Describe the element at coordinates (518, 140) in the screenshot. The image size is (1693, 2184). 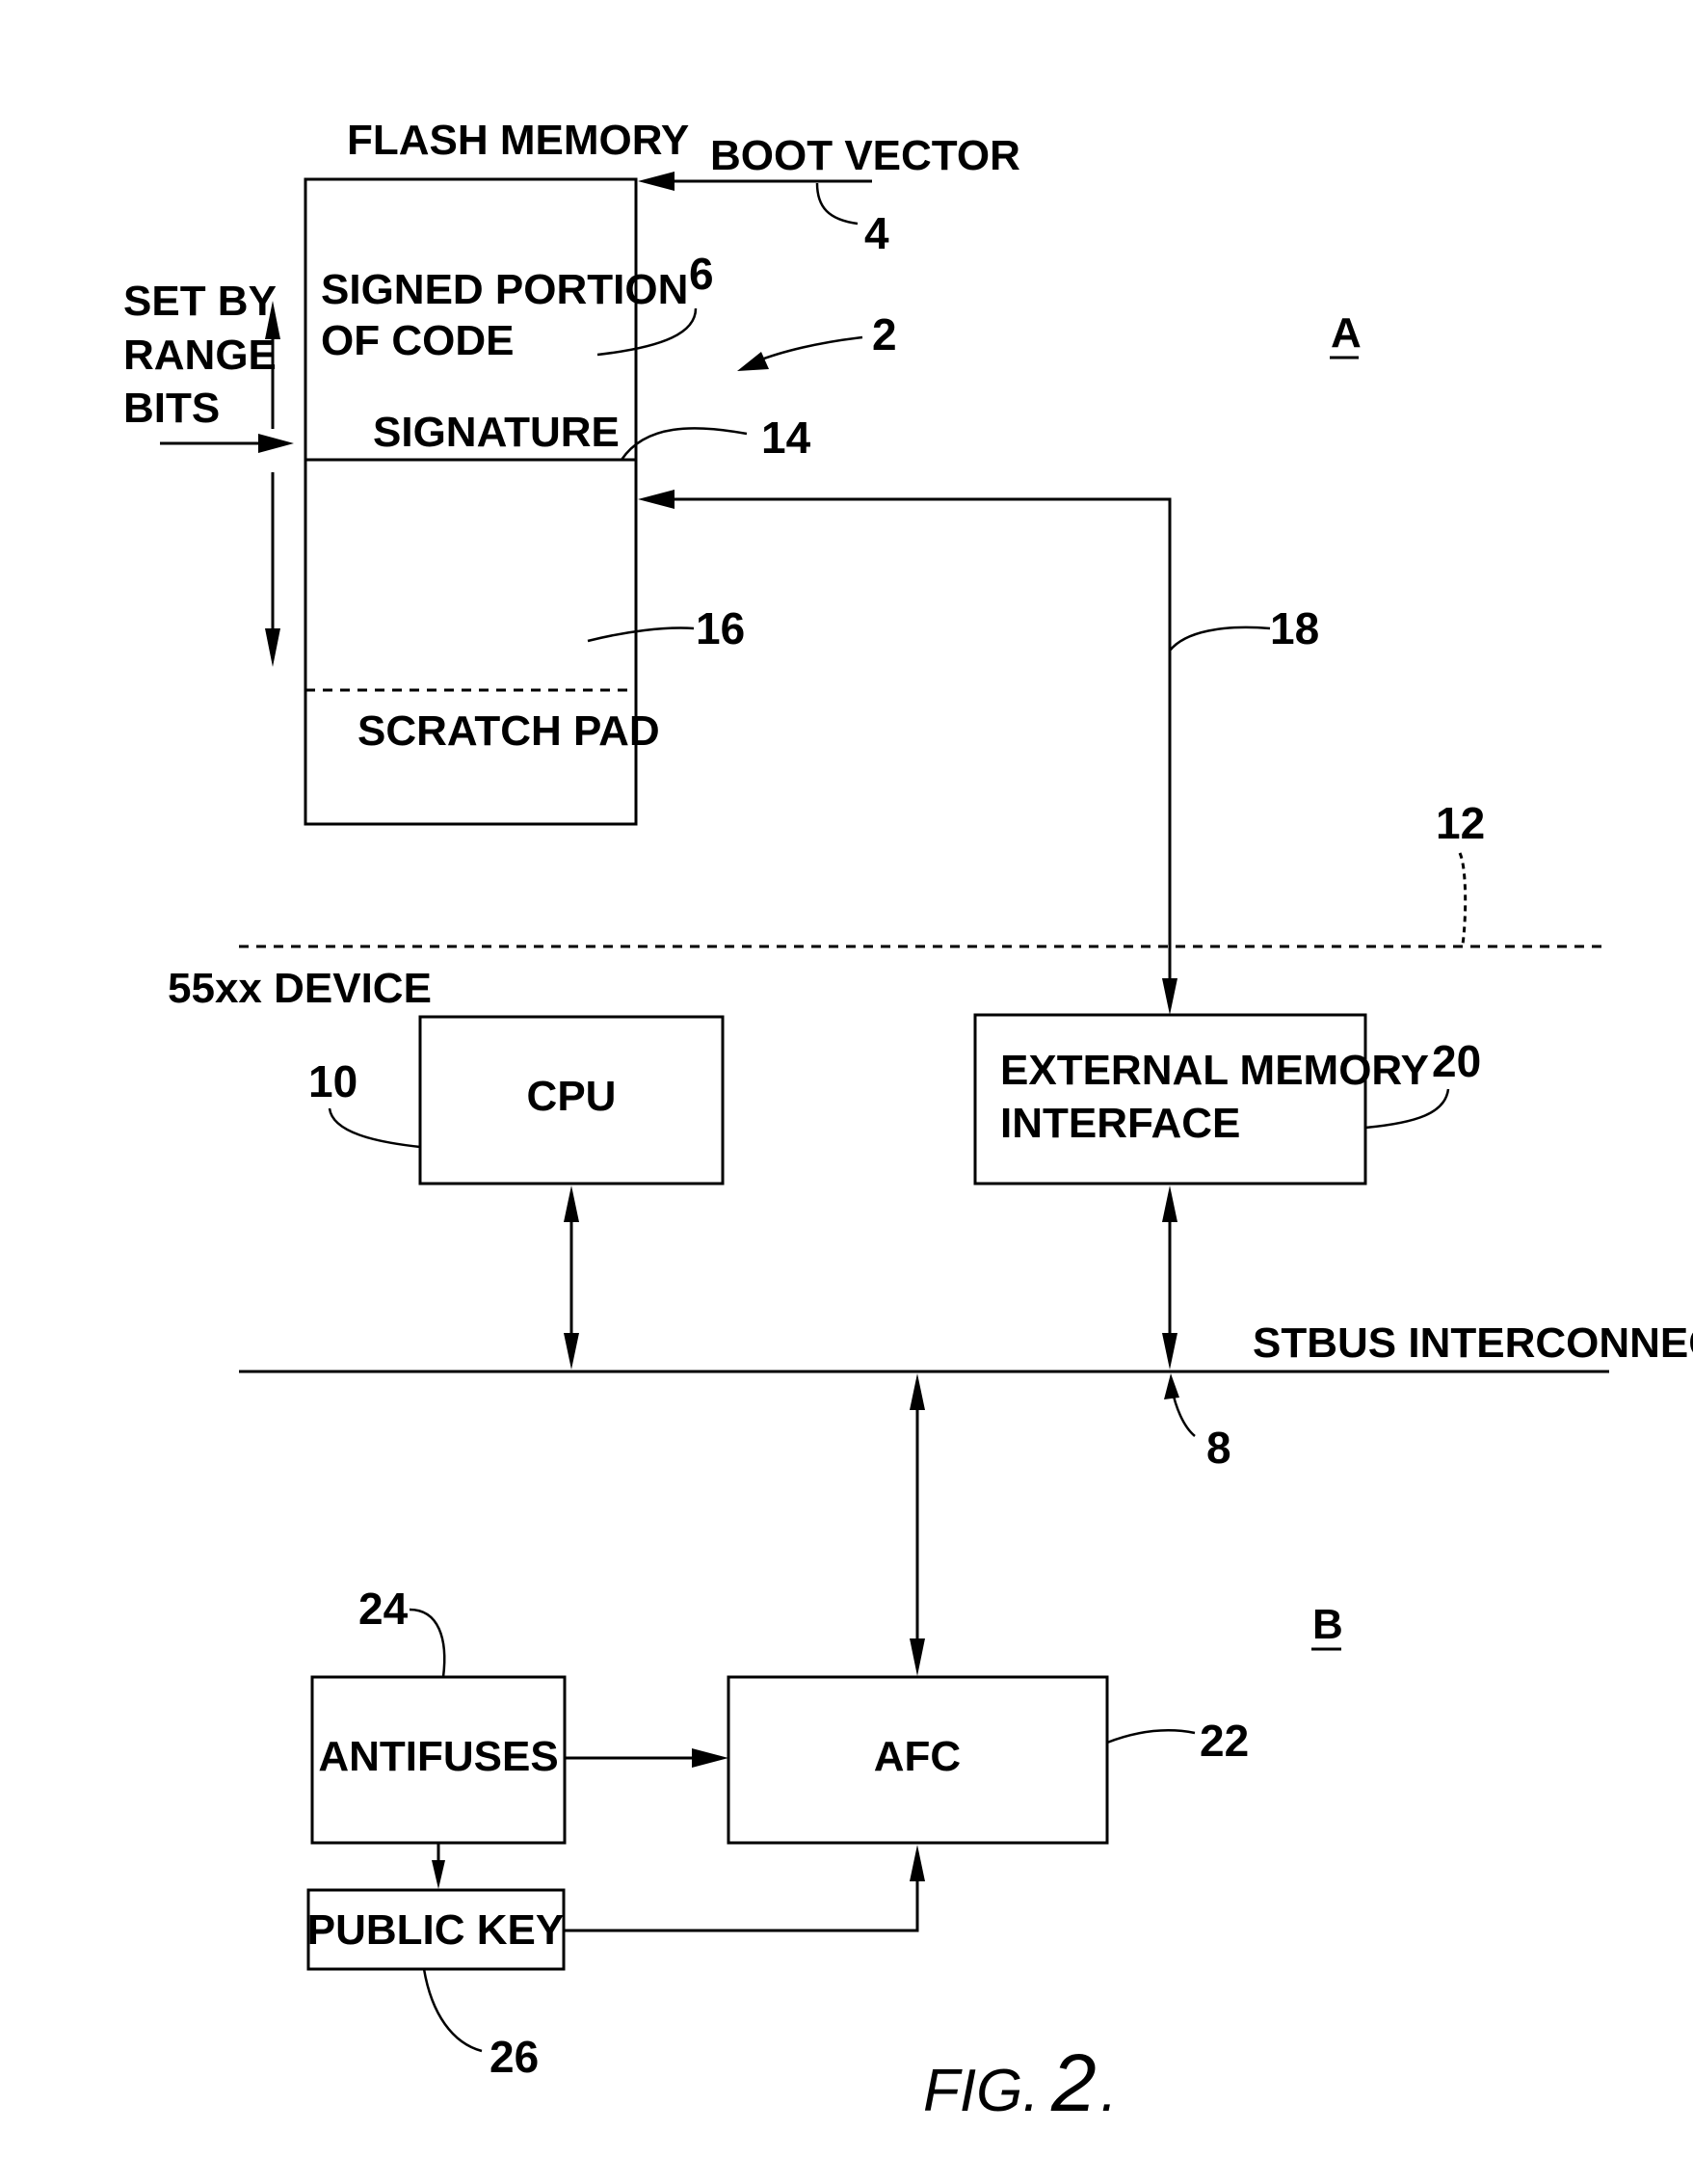
I see `flash-memory-title: FLASH MEMORY` at that location.